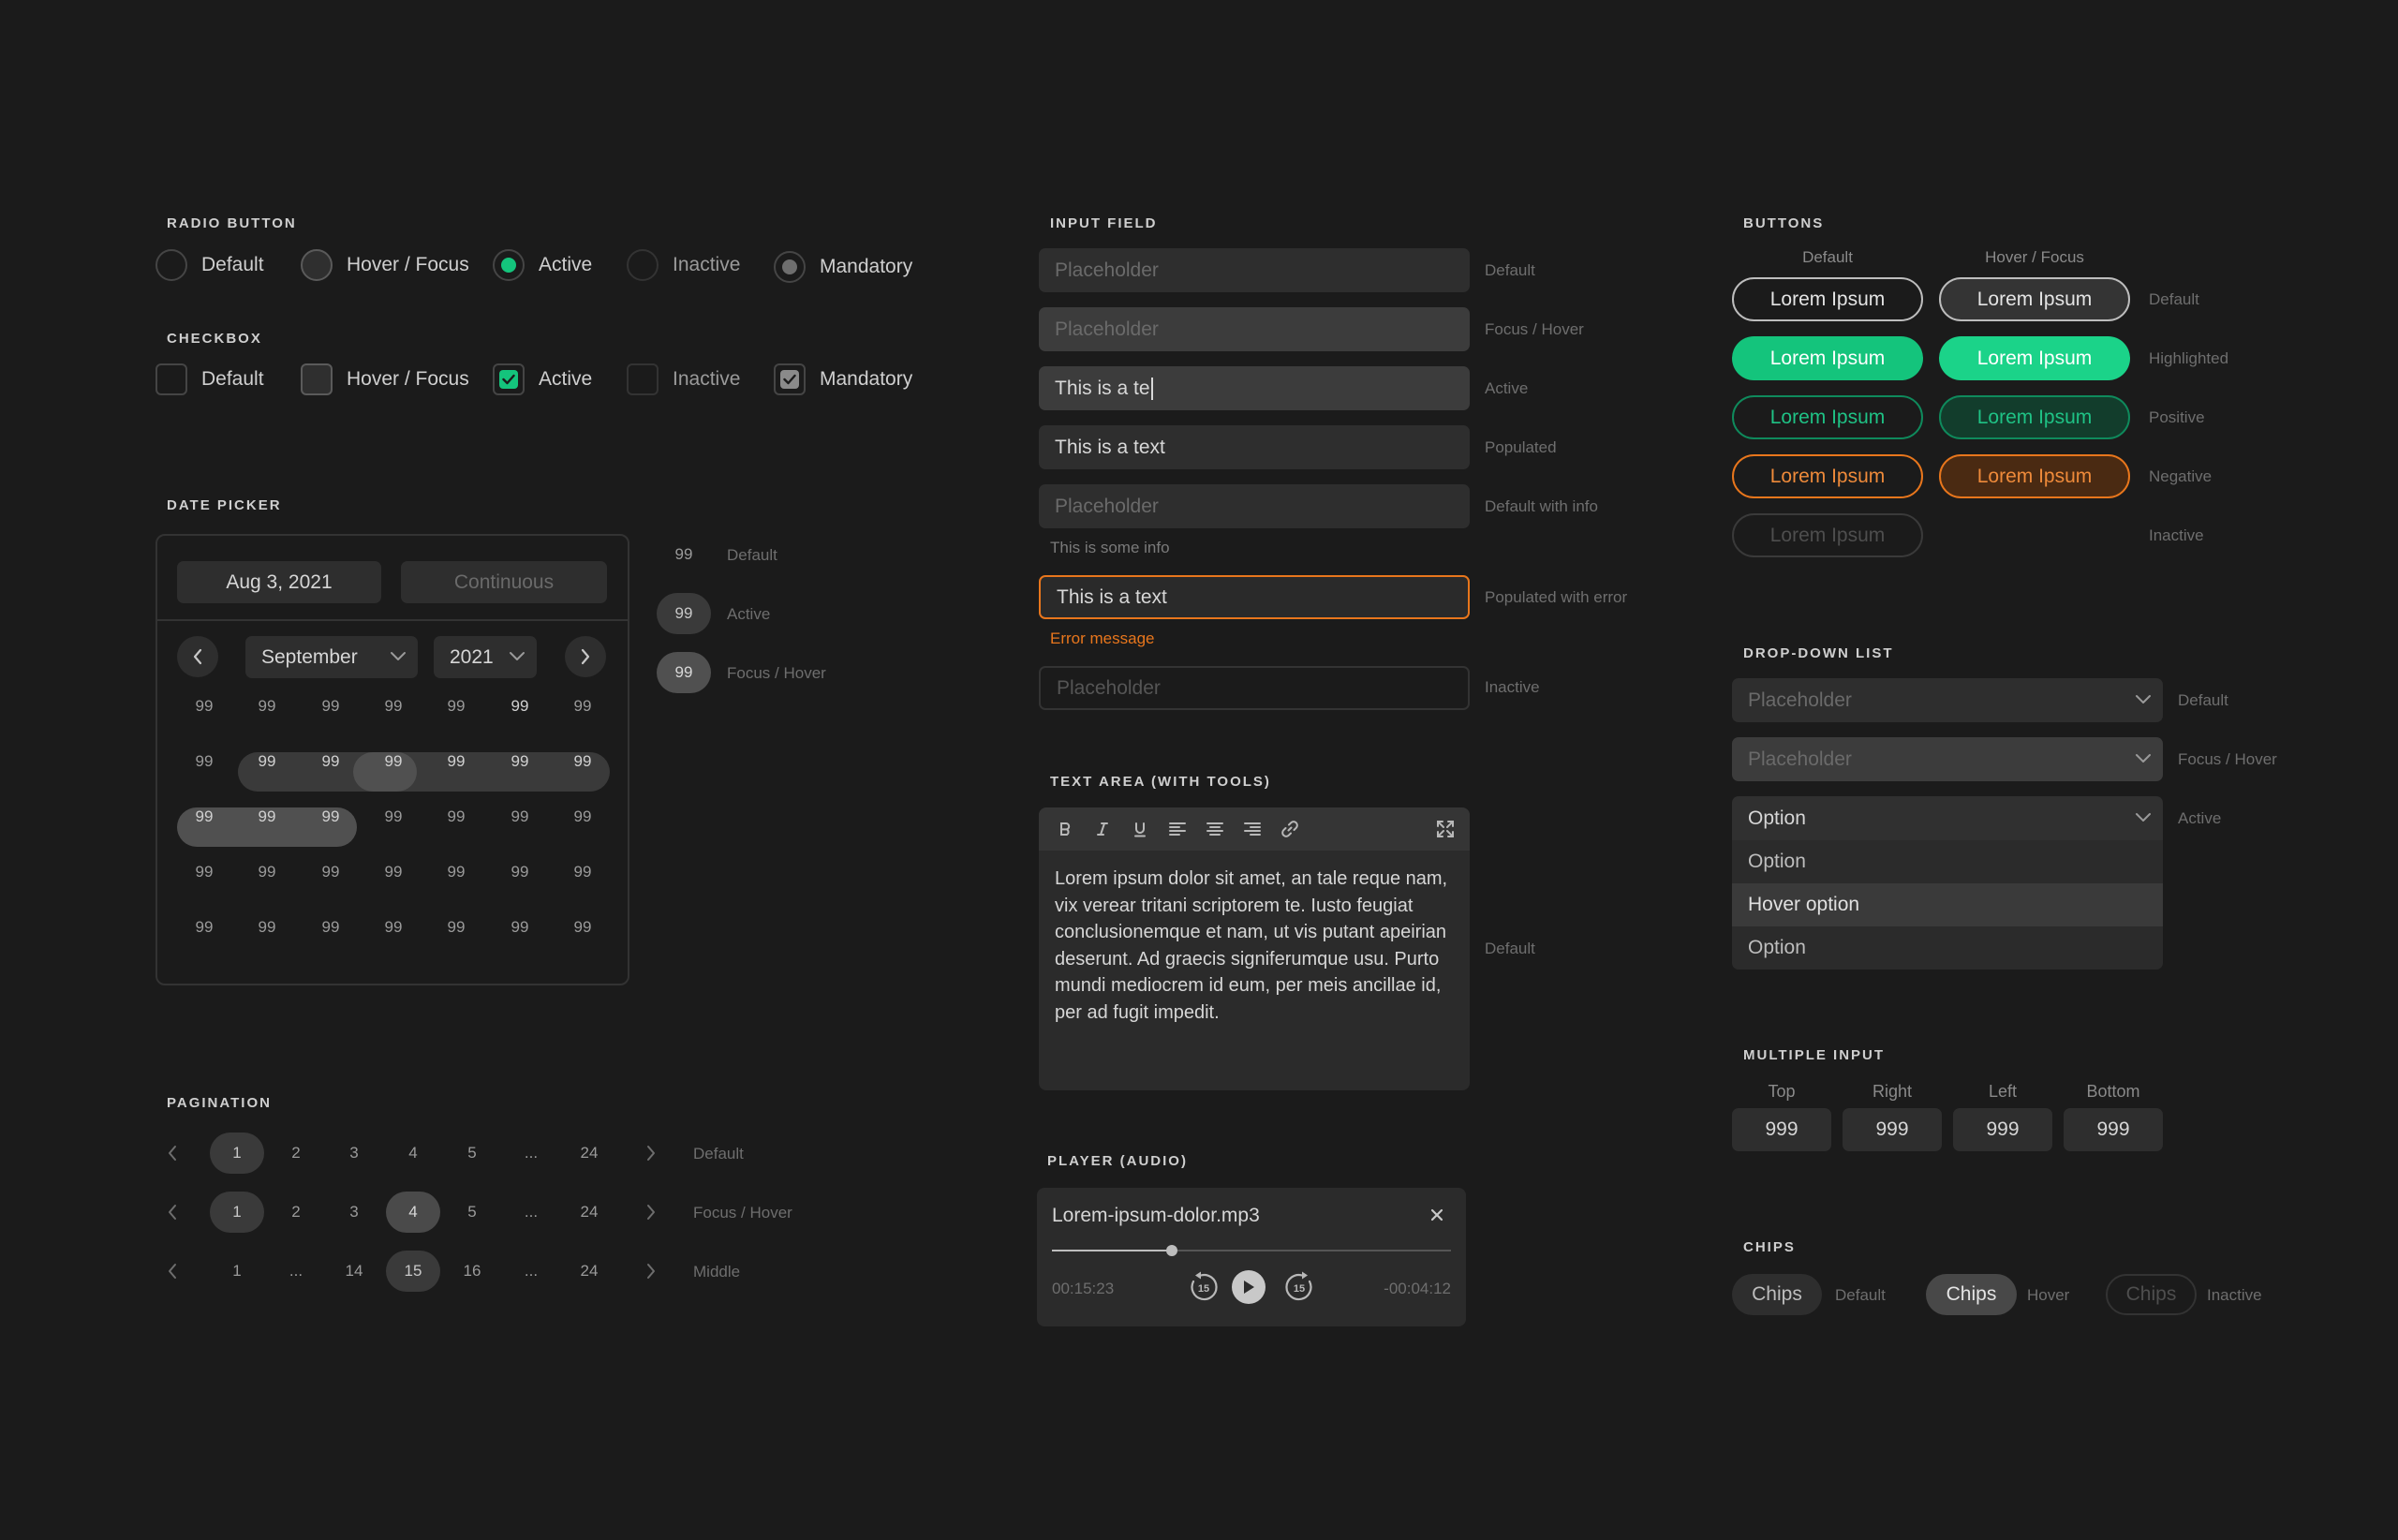 The height and width of the screenshot is (1540, 2398). Describe the element at coordinates (560, 265) in the screenshot. I see `radio-active: Active` at that location.